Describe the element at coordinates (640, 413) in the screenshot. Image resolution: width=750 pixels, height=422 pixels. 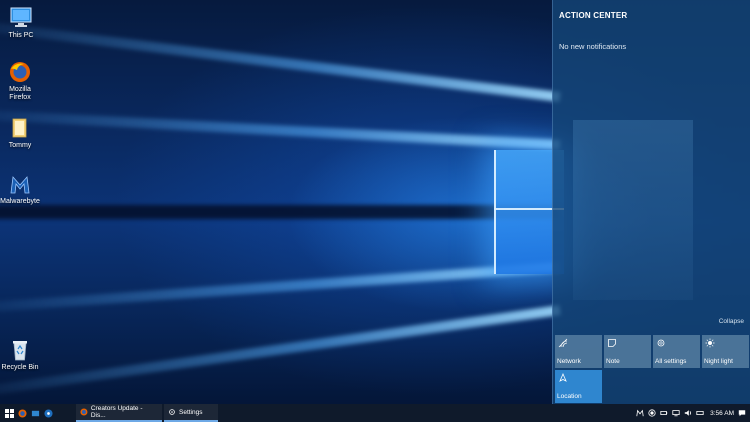
I see `malwarebytes-tray-icon` at that location.